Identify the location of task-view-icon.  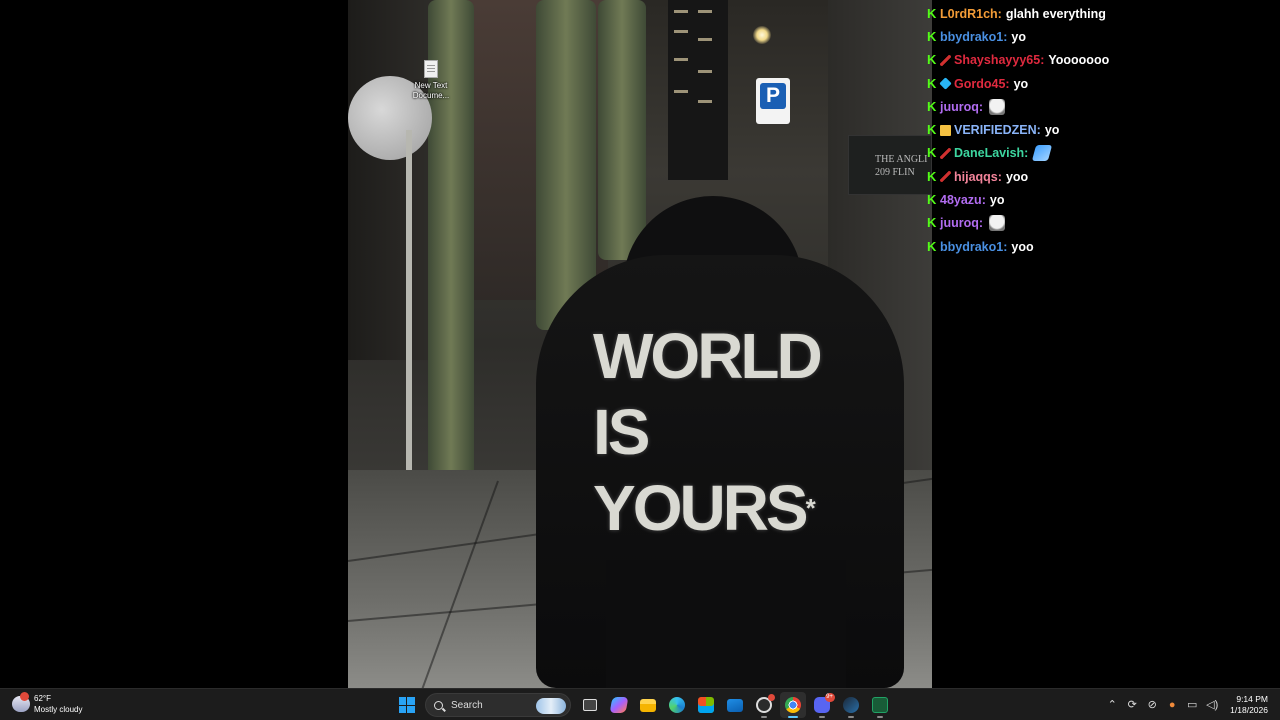
(589, 705).